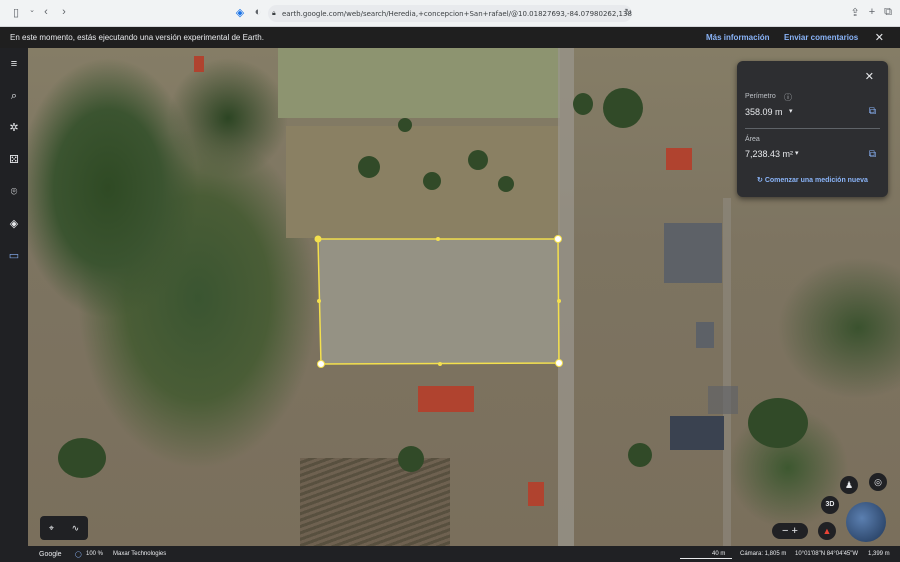  Describe the element at coordinates (752, 139) in the screenshot. I see `area-label: Área` at that location.